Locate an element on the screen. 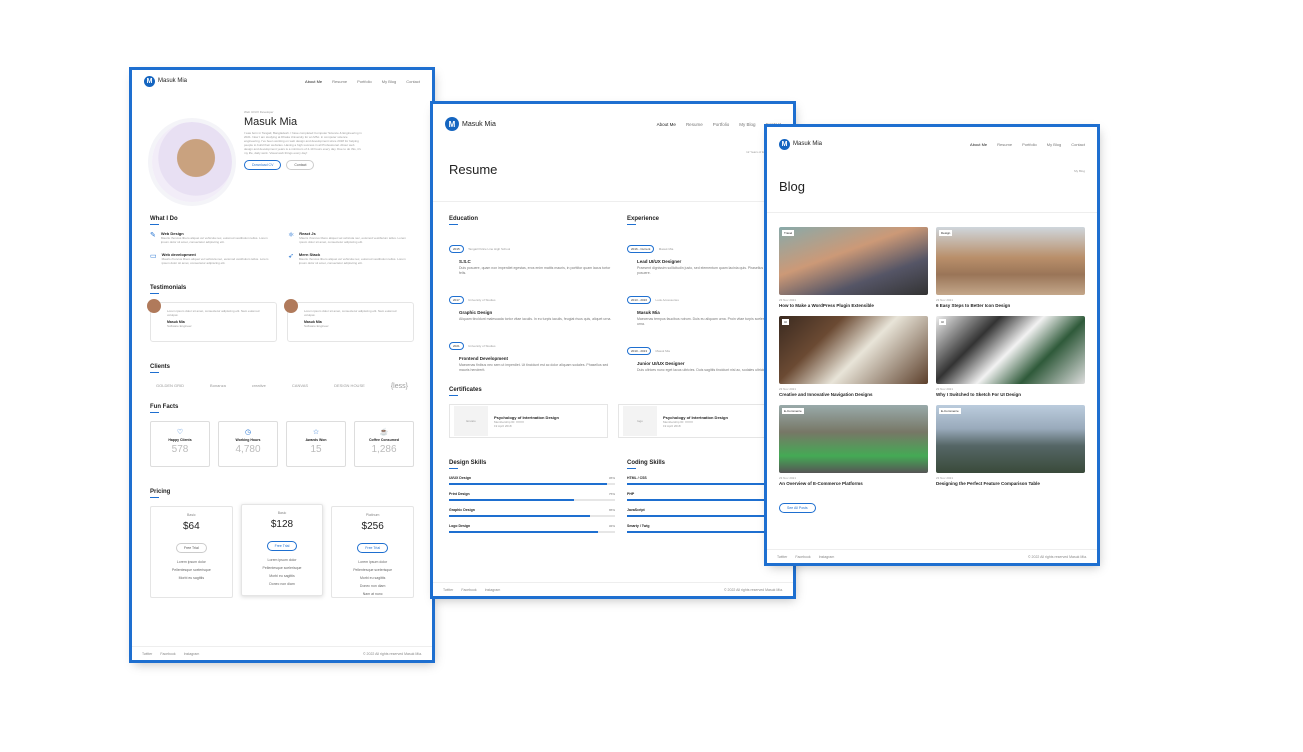 This screenshot has width=1303, height=752. skill-item: Graphic Design 85% is located at coordinates (532, 512).